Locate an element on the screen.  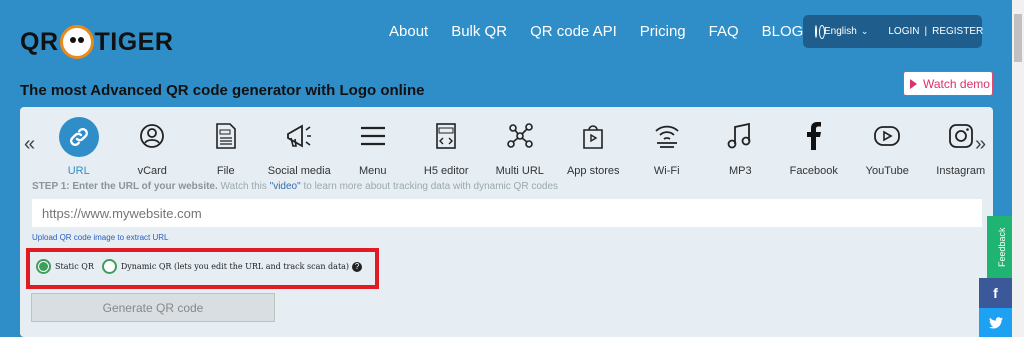
static-qr-radio is located at coordinates (43, 266).